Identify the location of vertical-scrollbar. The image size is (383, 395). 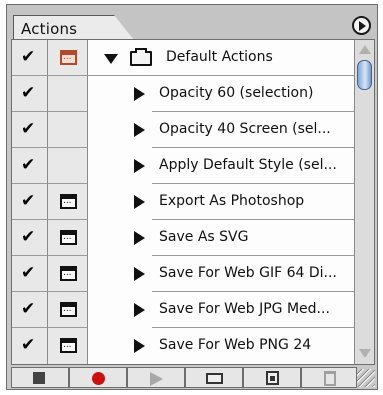
(364, 202).